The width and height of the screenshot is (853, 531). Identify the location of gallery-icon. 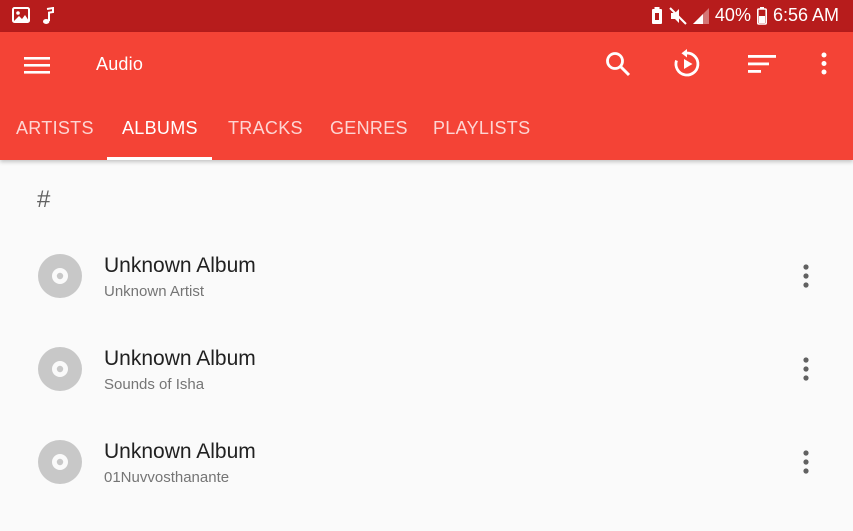
(21, 15).